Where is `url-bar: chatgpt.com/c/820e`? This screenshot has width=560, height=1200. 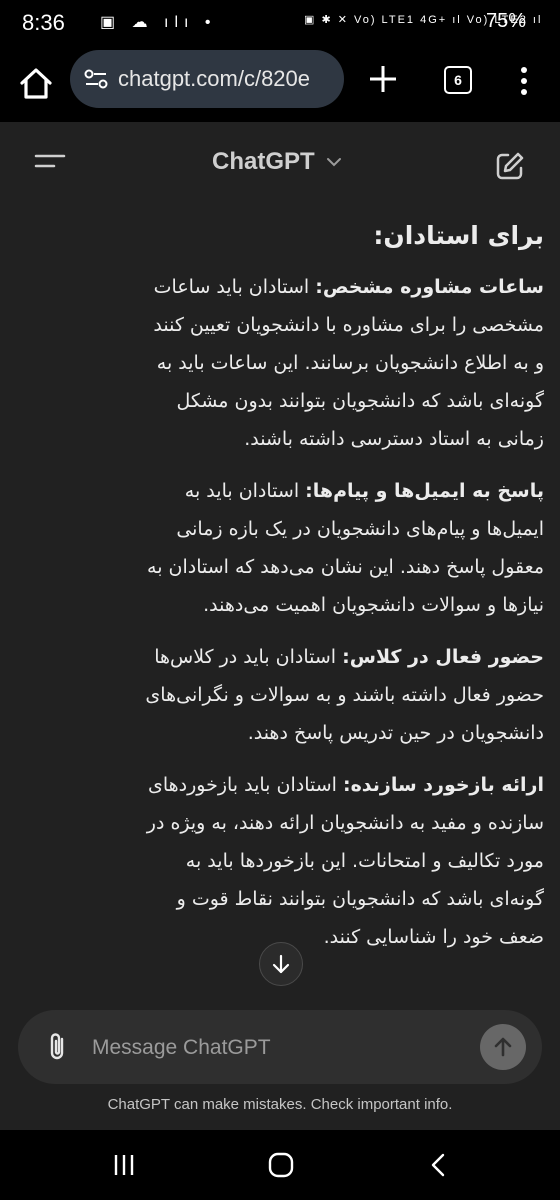 url-bar: chatgpt.com/c/820e is located at coordinates (207, 79).